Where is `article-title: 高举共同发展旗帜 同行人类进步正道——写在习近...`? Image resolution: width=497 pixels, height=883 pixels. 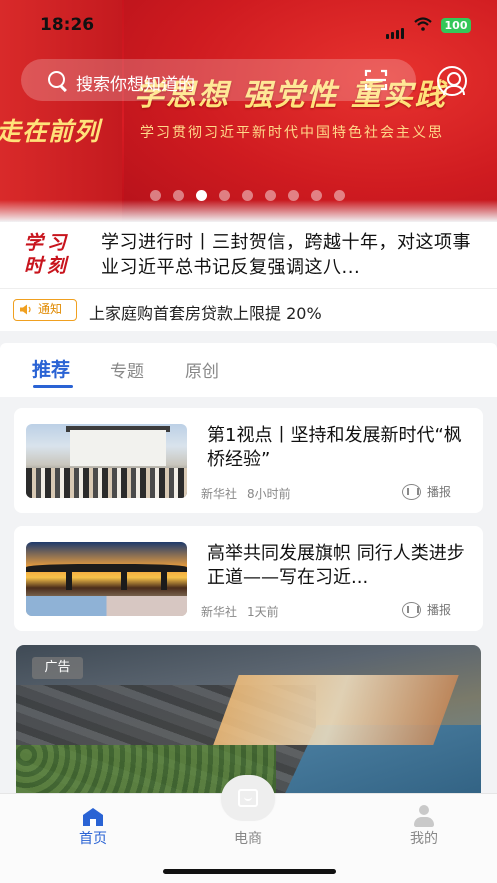
article-title: 高举共同发展旗帜 同行人类进步正道——写在习近... is located at coordinates (338, 566).